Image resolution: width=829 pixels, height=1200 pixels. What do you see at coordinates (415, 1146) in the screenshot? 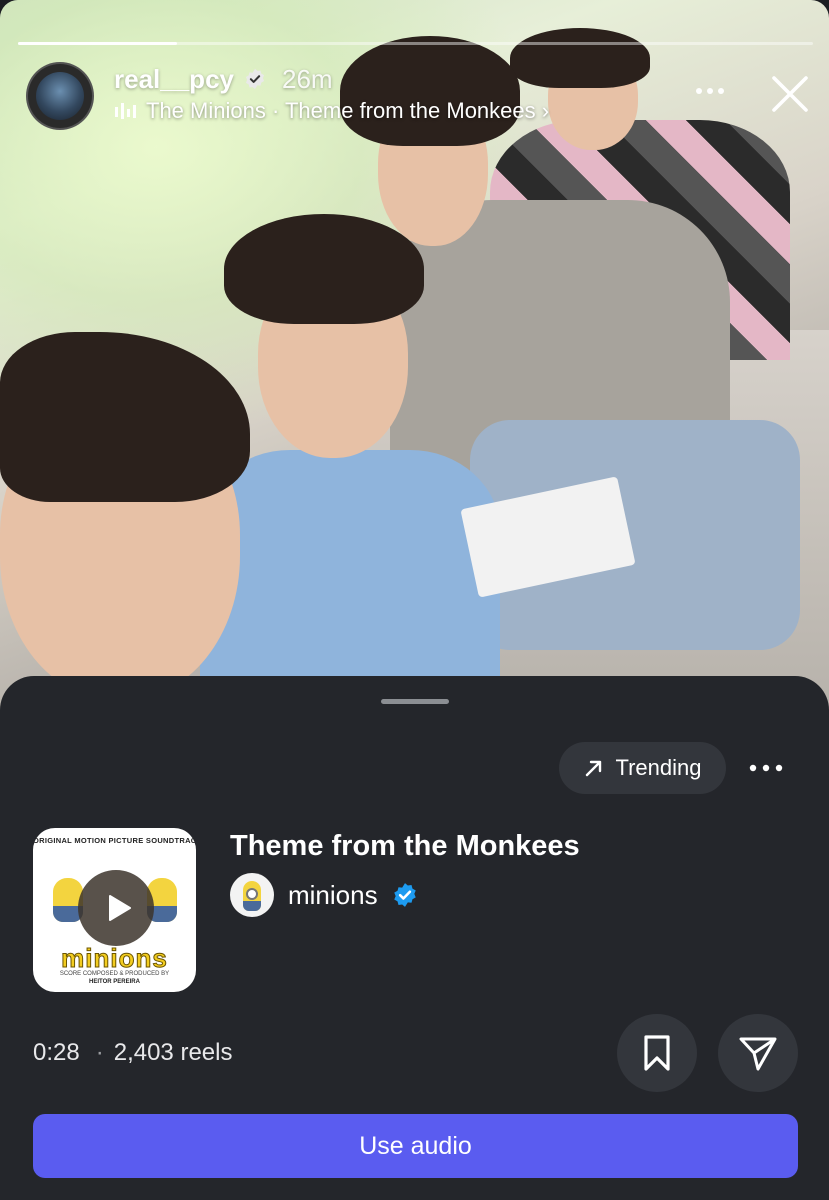
I see `use-audio-button: Use audio` at bounding box center [415, 1146].